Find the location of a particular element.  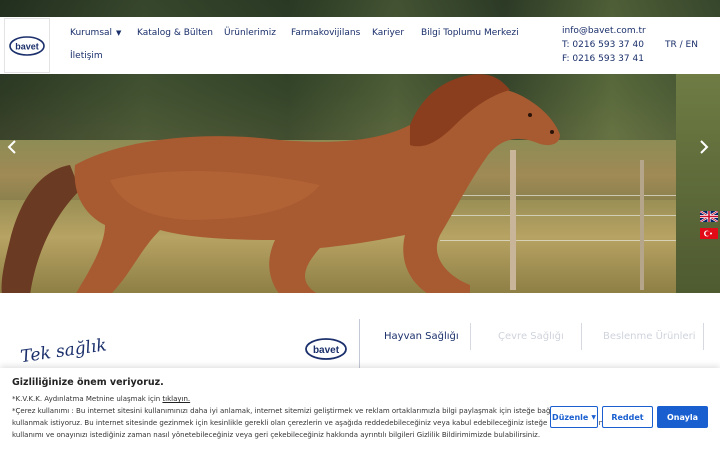

uk-flag-icon is located at coordinates (709, 216).